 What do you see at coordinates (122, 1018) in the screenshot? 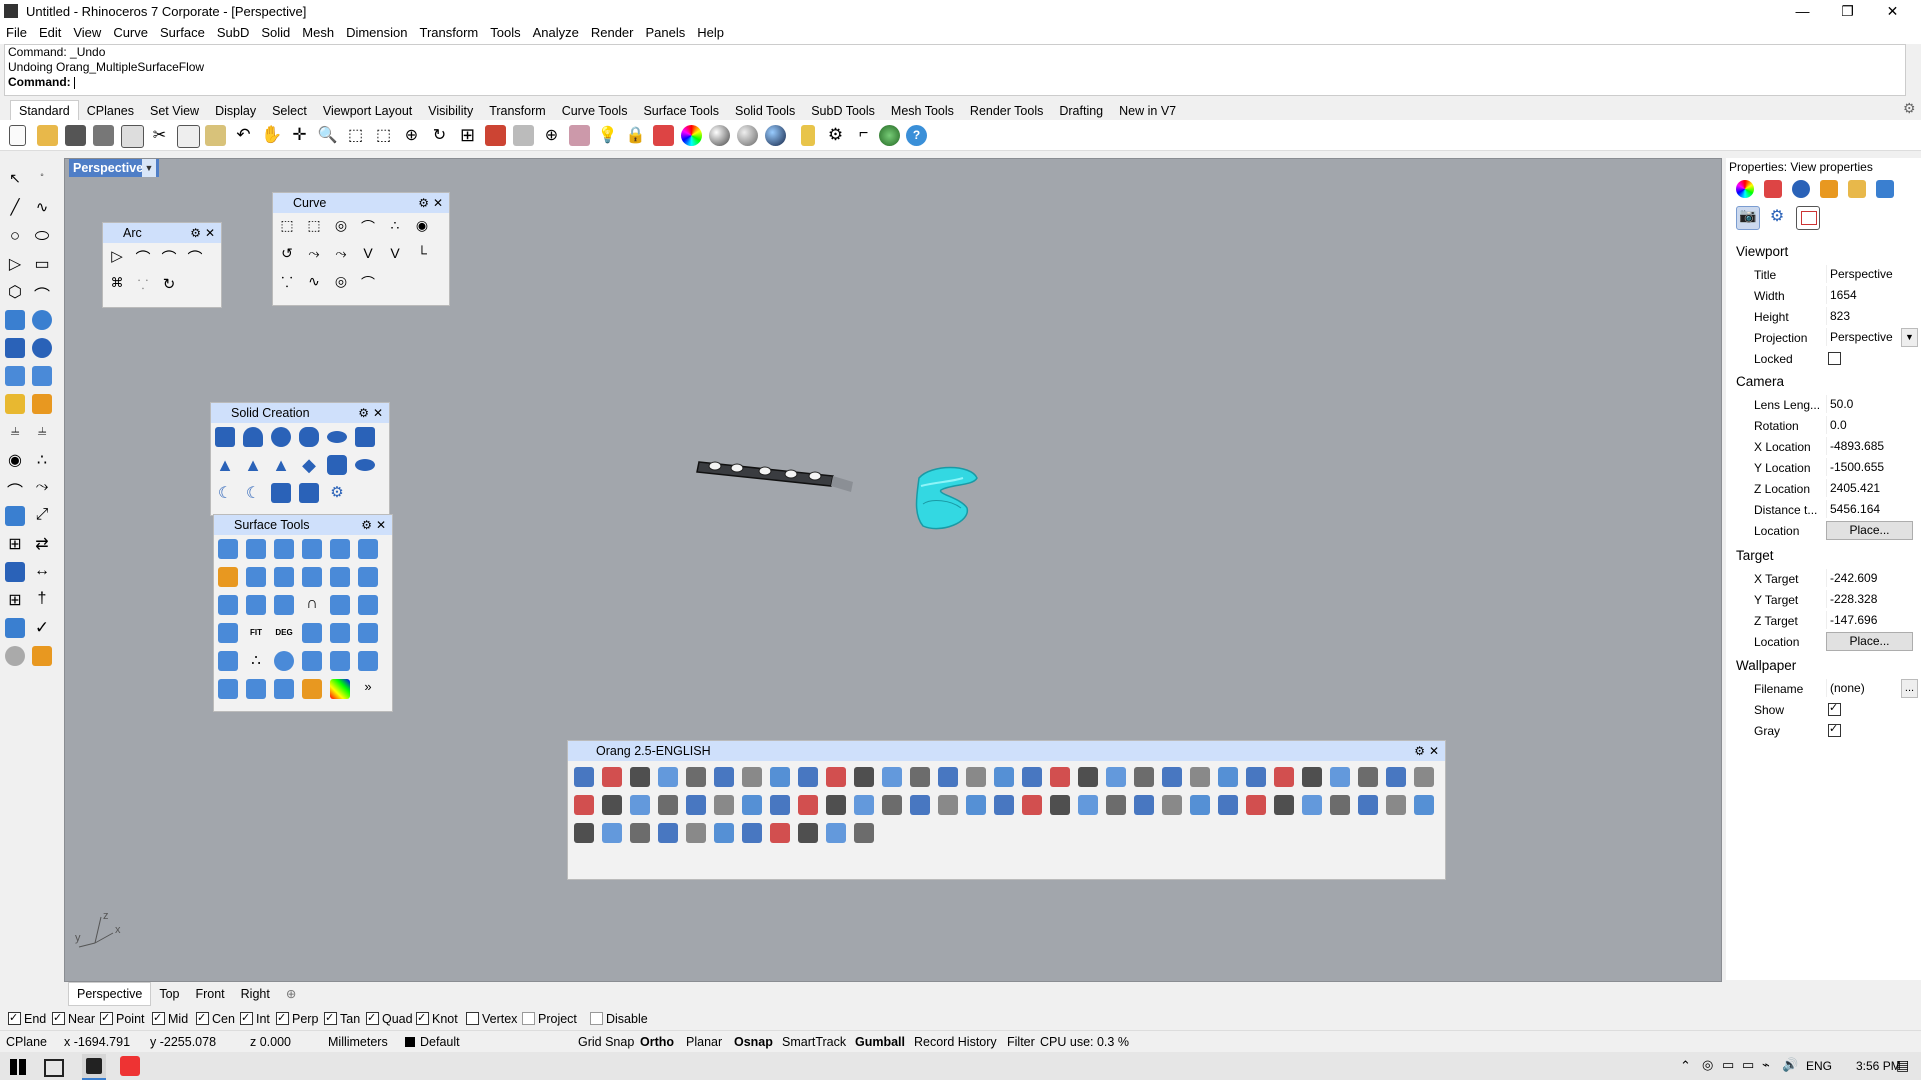
I see `osnap-point: Point` at bounding box center [122, 1018].